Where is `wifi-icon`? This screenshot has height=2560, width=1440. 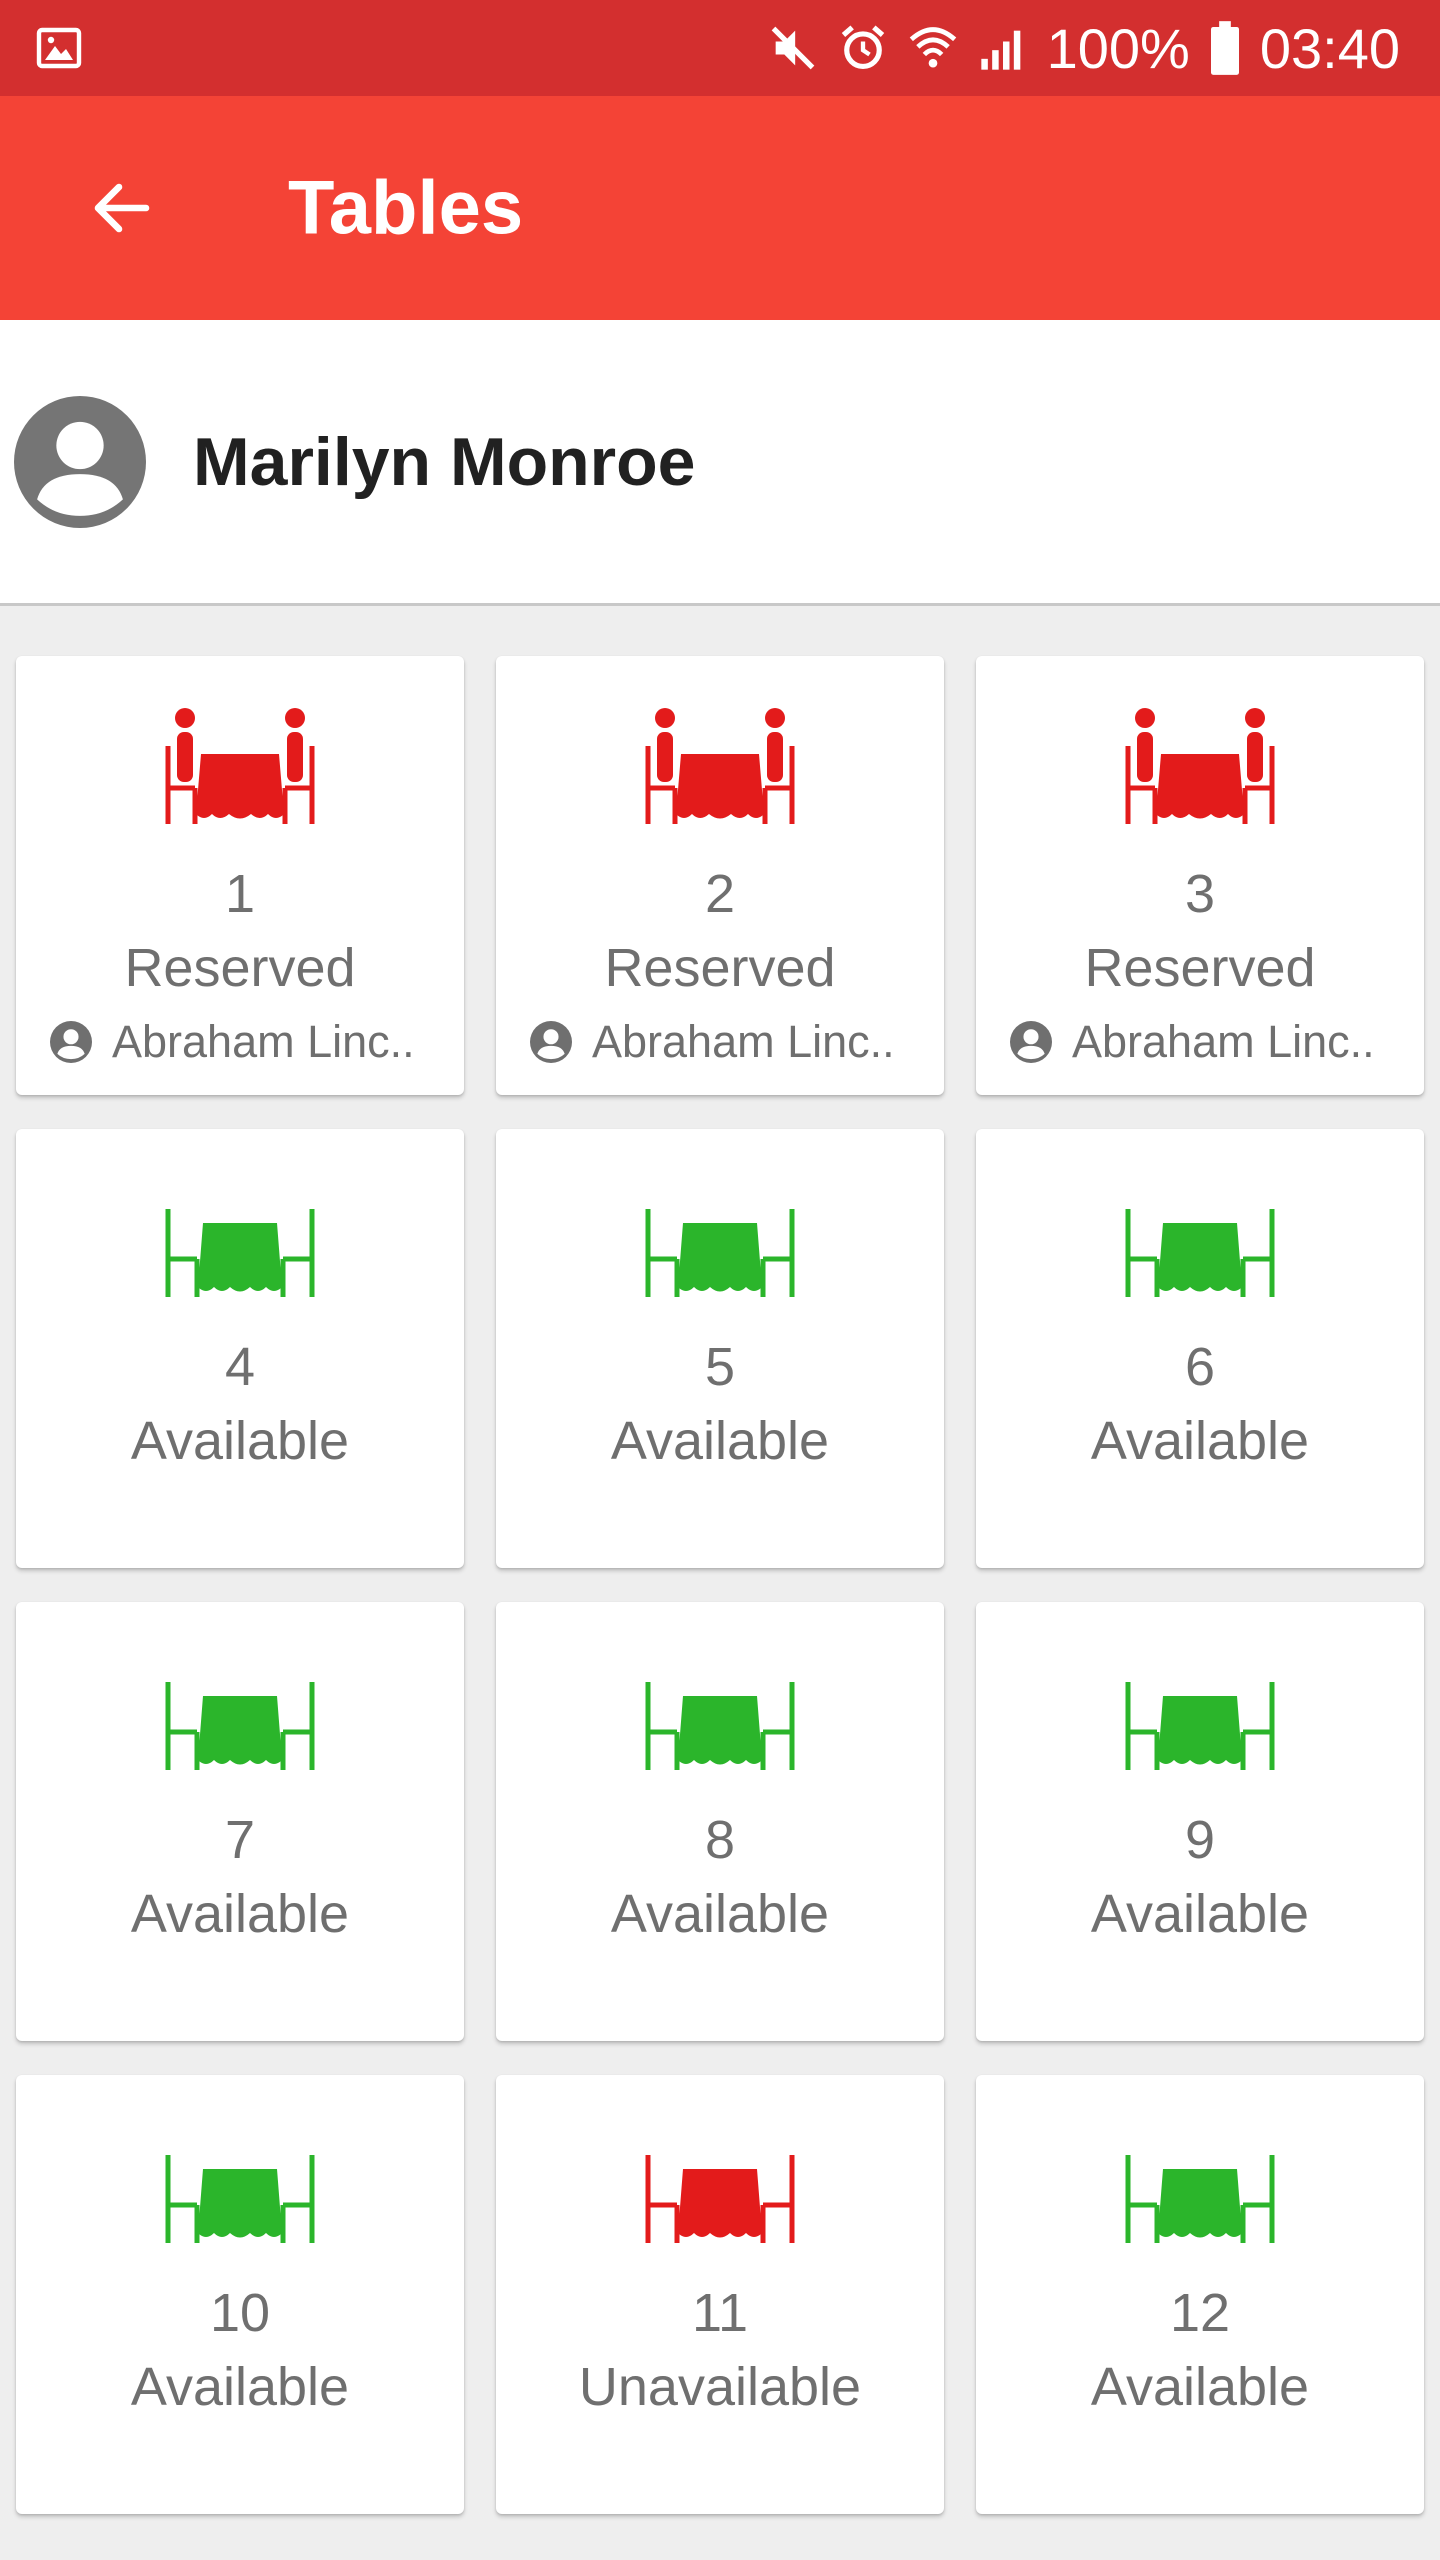
wifi-icon is located at coordinates (932, 47).